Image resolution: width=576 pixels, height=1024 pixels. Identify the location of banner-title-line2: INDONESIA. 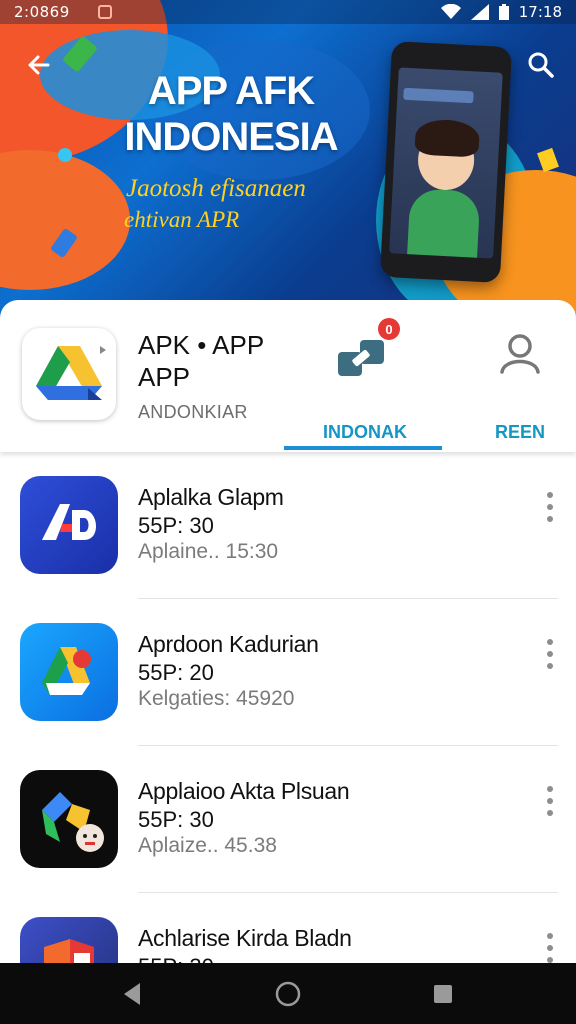
(231, 137).